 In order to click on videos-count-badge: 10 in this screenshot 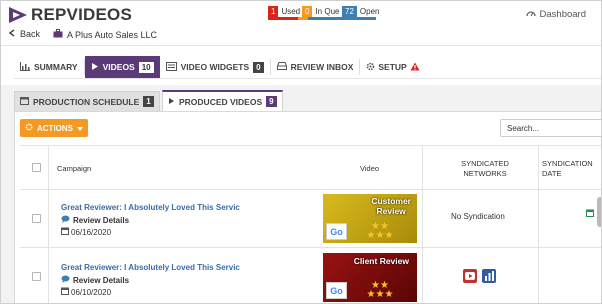, I will do `click(146, 67)`.